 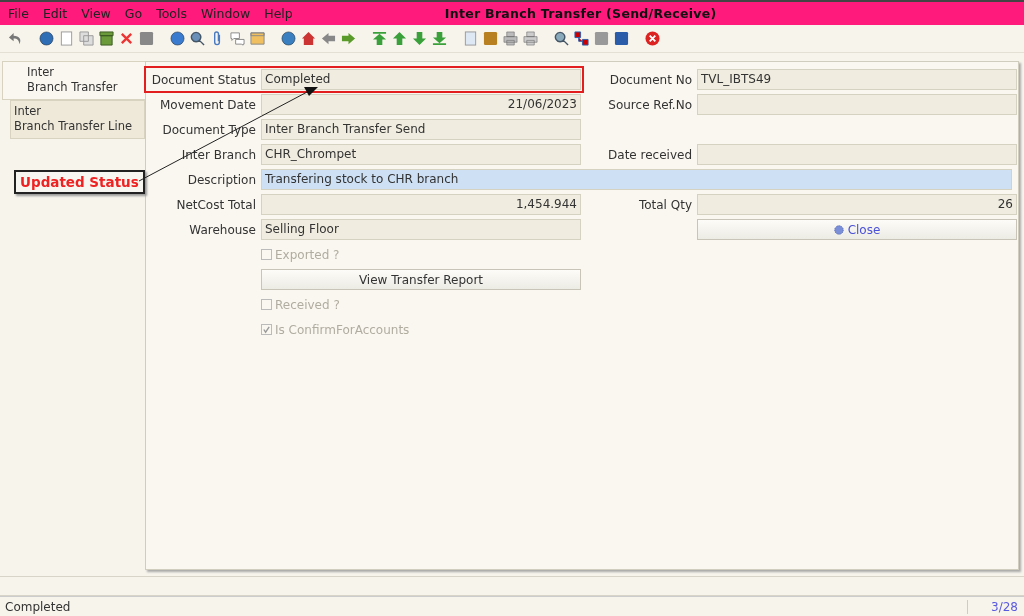 I want to click on menu-item: Edit, so click(x=55, y=13).